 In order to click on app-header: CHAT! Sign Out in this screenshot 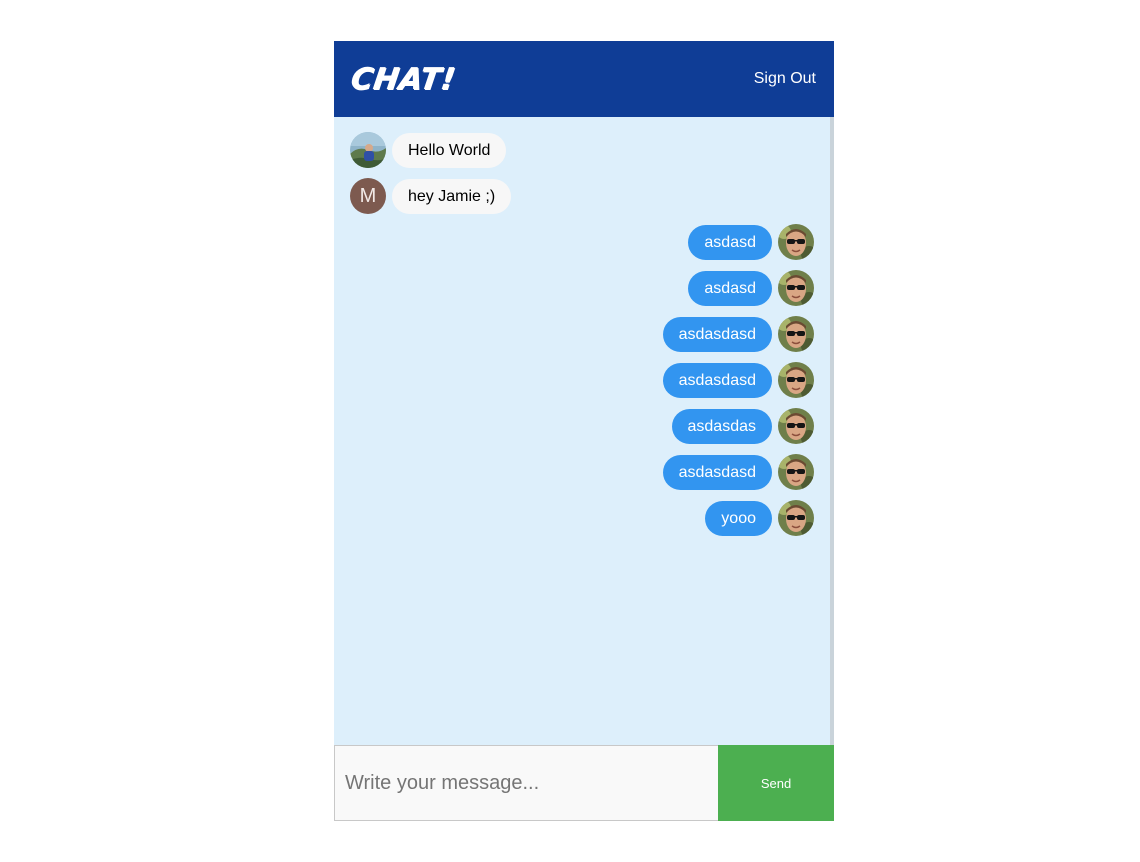, I will do `click(584, 79)`.